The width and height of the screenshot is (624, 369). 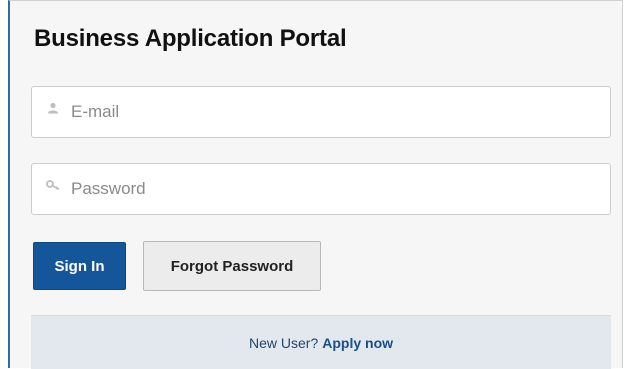 What do you see at coordinates (53, 185) in the screenshot?
I see `key-icon` at bounding box center [53, 185].